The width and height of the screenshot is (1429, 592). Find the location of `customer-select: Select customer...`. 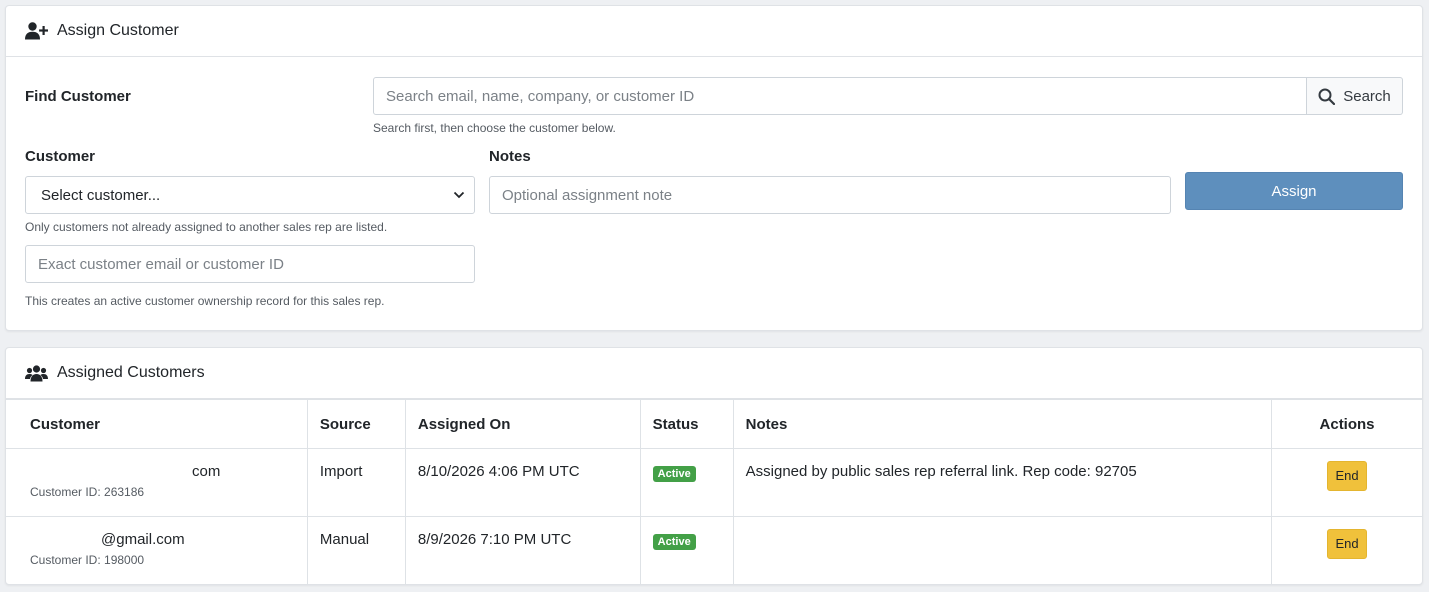

customer-select: Select customer... is located at coordinates (250, 195).